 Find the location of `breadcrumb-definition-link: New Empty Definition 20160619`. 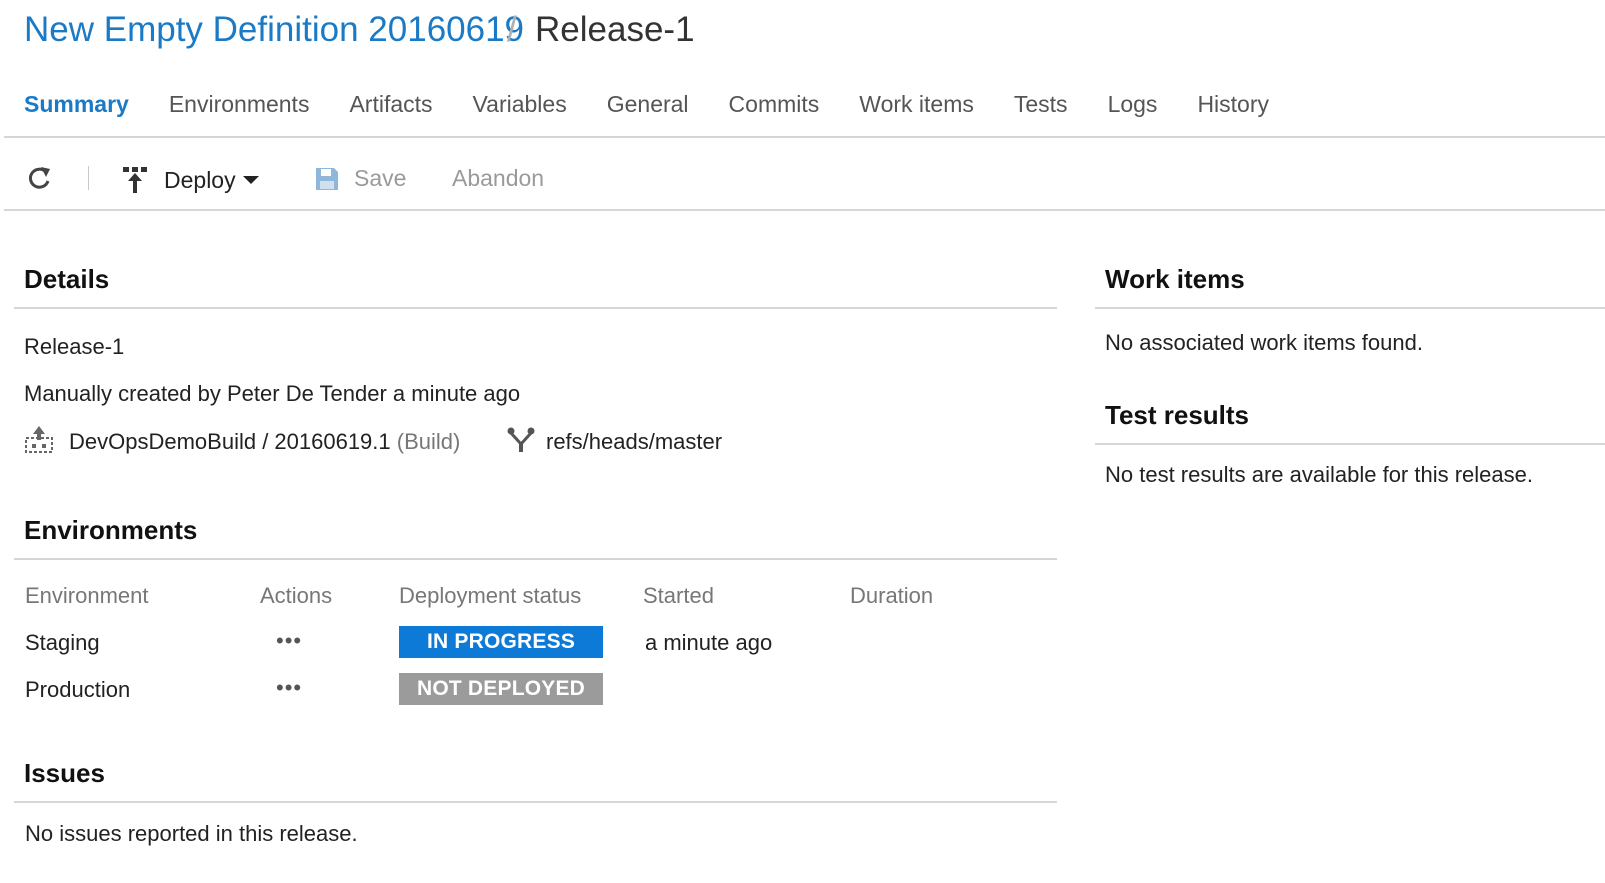

breadcrumb-definition-link: New Empty Definition 20160619 is located at coordinates (274, 30).